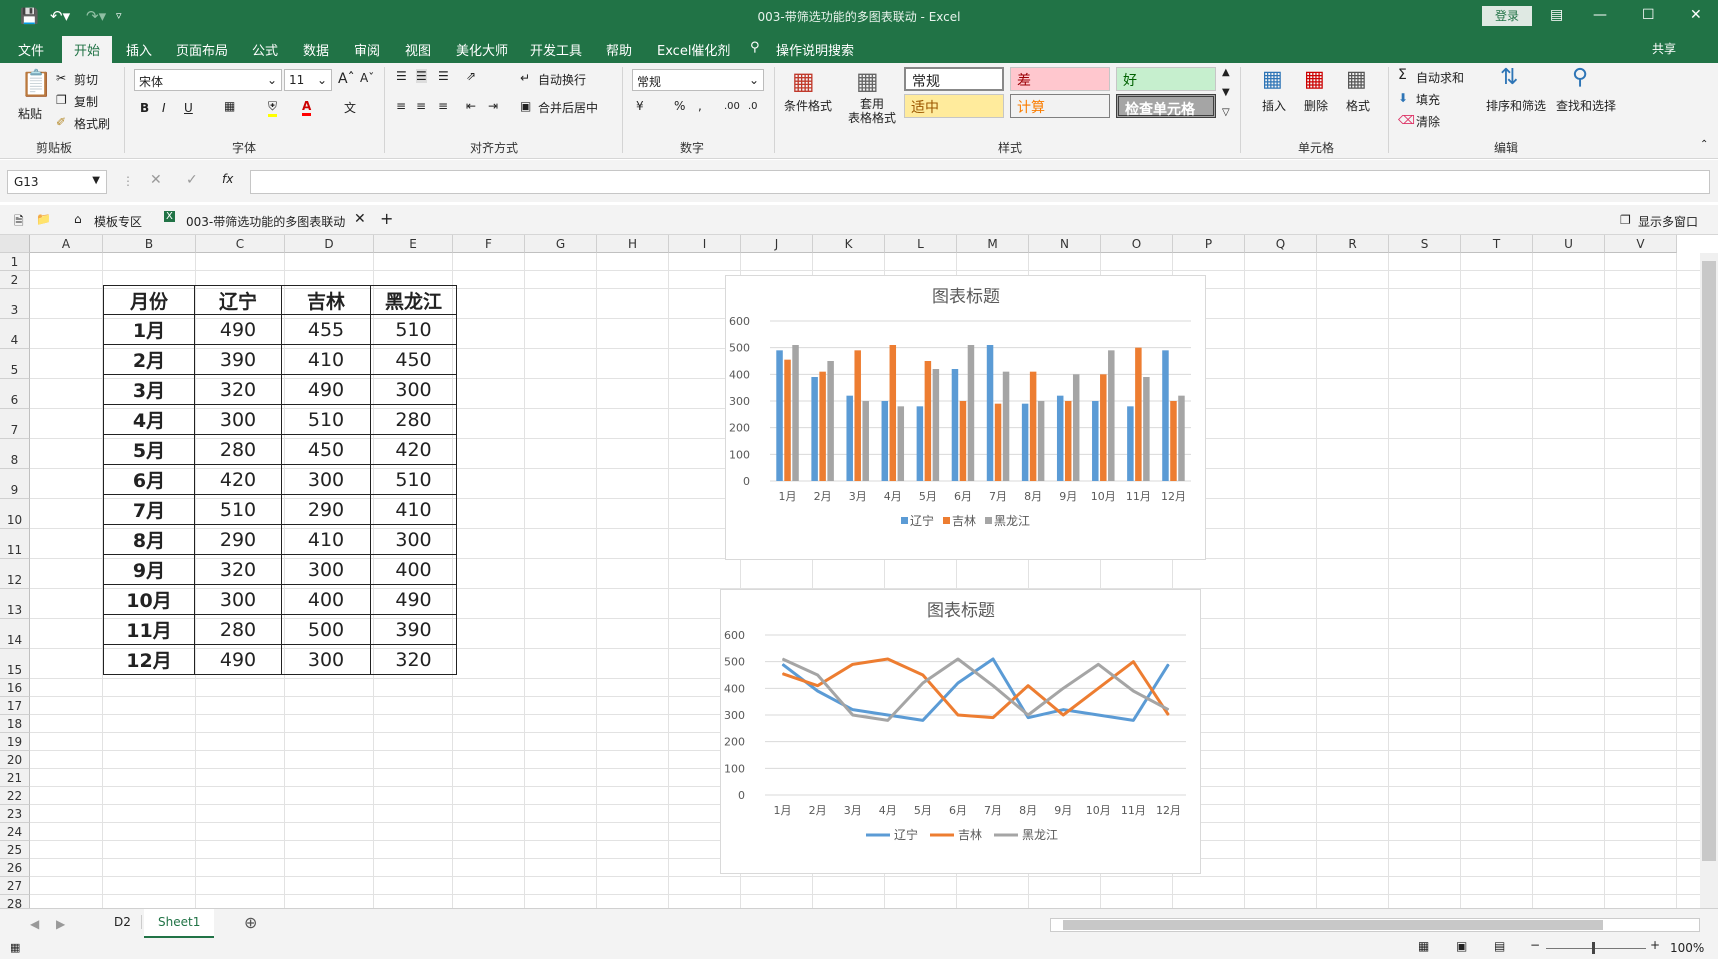  What do you see at coordinates (238, 389) in the screenshot?
I see `value-cell: 320` at bounding box center [238, 389].